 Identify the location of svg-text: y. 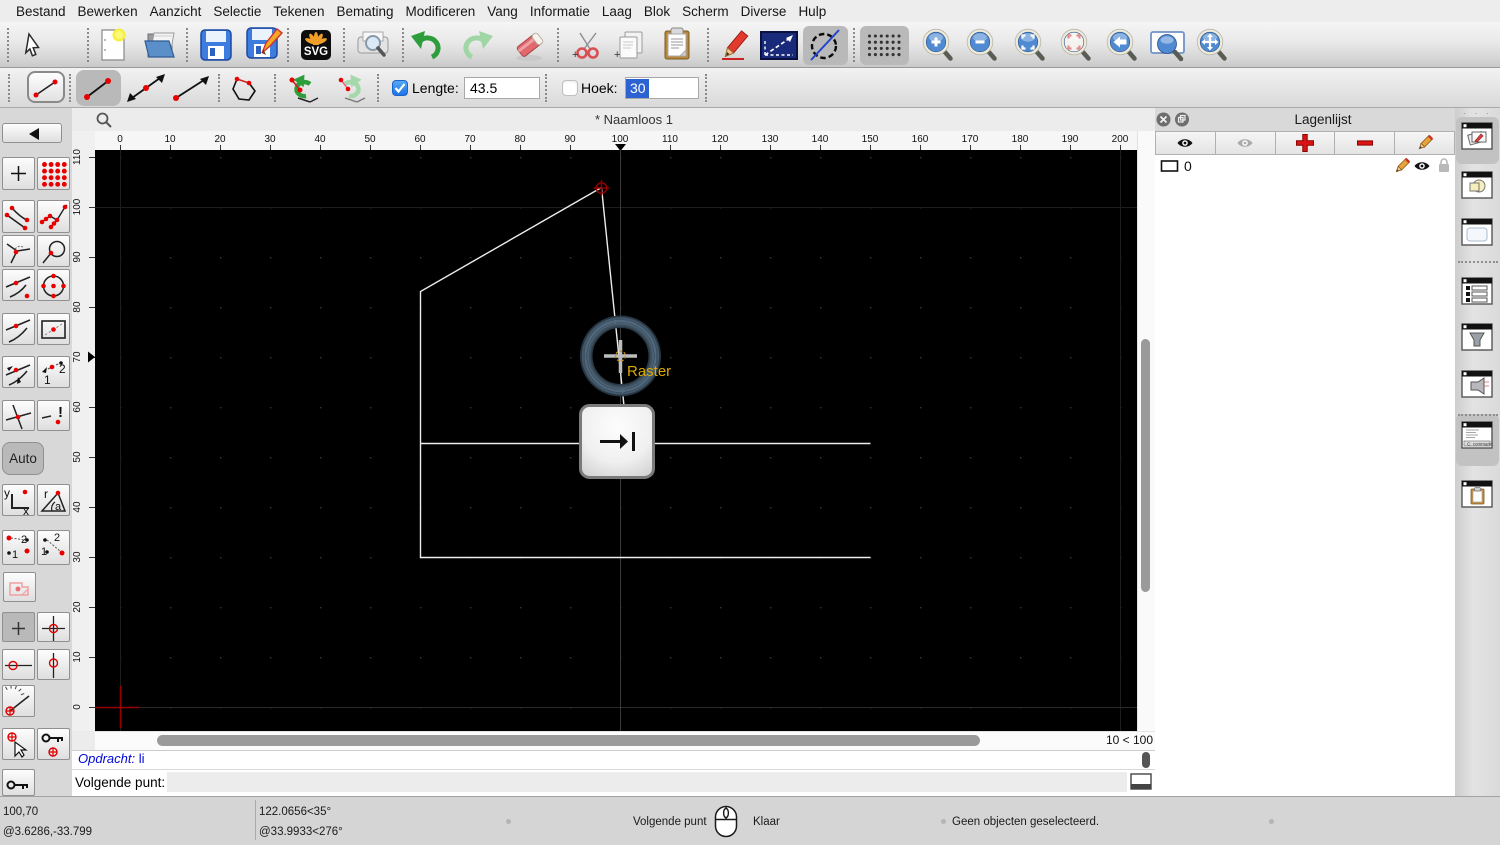
(7, 493).